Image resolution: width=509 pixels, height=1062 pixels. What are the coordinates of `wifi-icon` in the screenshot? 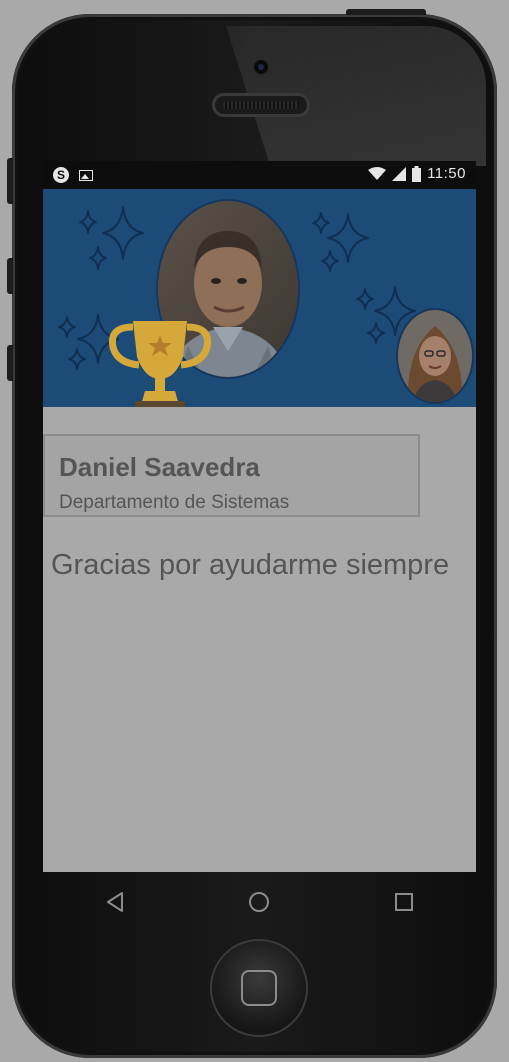 It's located at (377, 173).